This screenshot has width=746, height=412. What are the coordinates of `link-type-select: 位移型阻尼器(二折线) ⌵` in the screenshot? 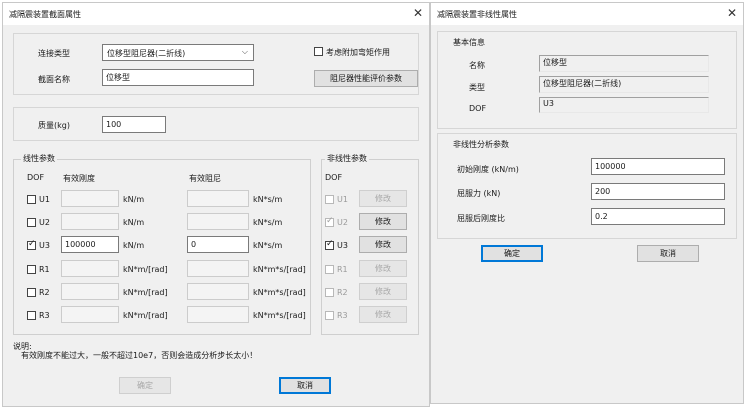 It's located at (178, 52).